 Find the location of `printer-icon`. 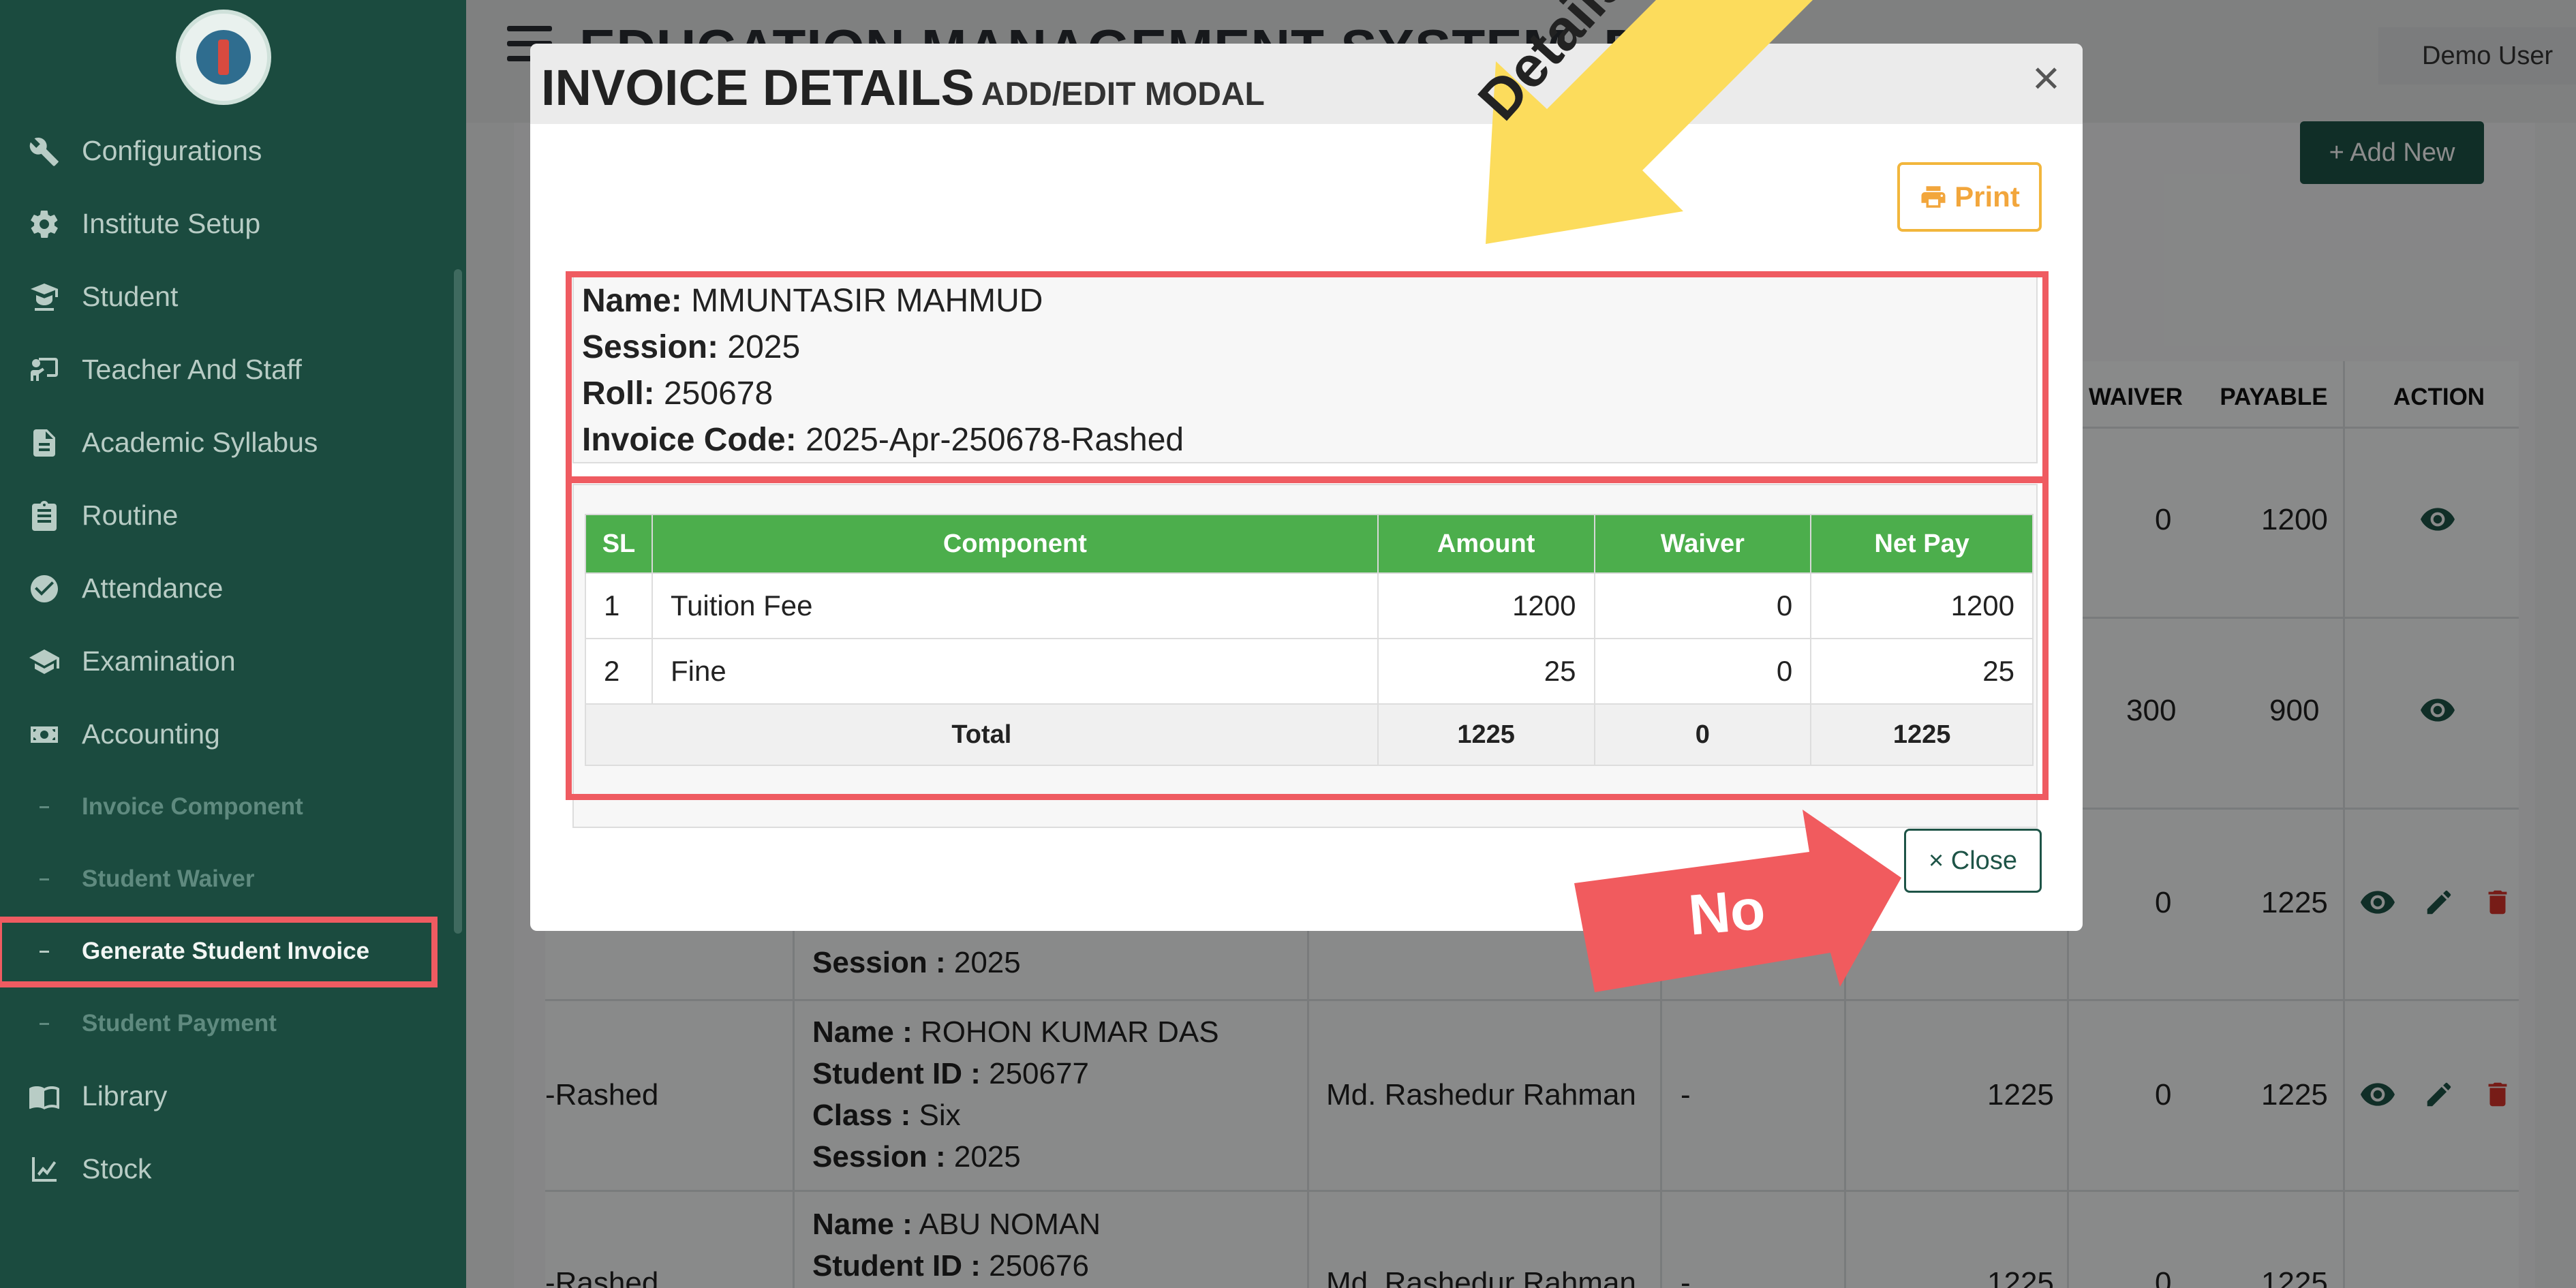

printer-icon is located at coordinates (1934, 197).